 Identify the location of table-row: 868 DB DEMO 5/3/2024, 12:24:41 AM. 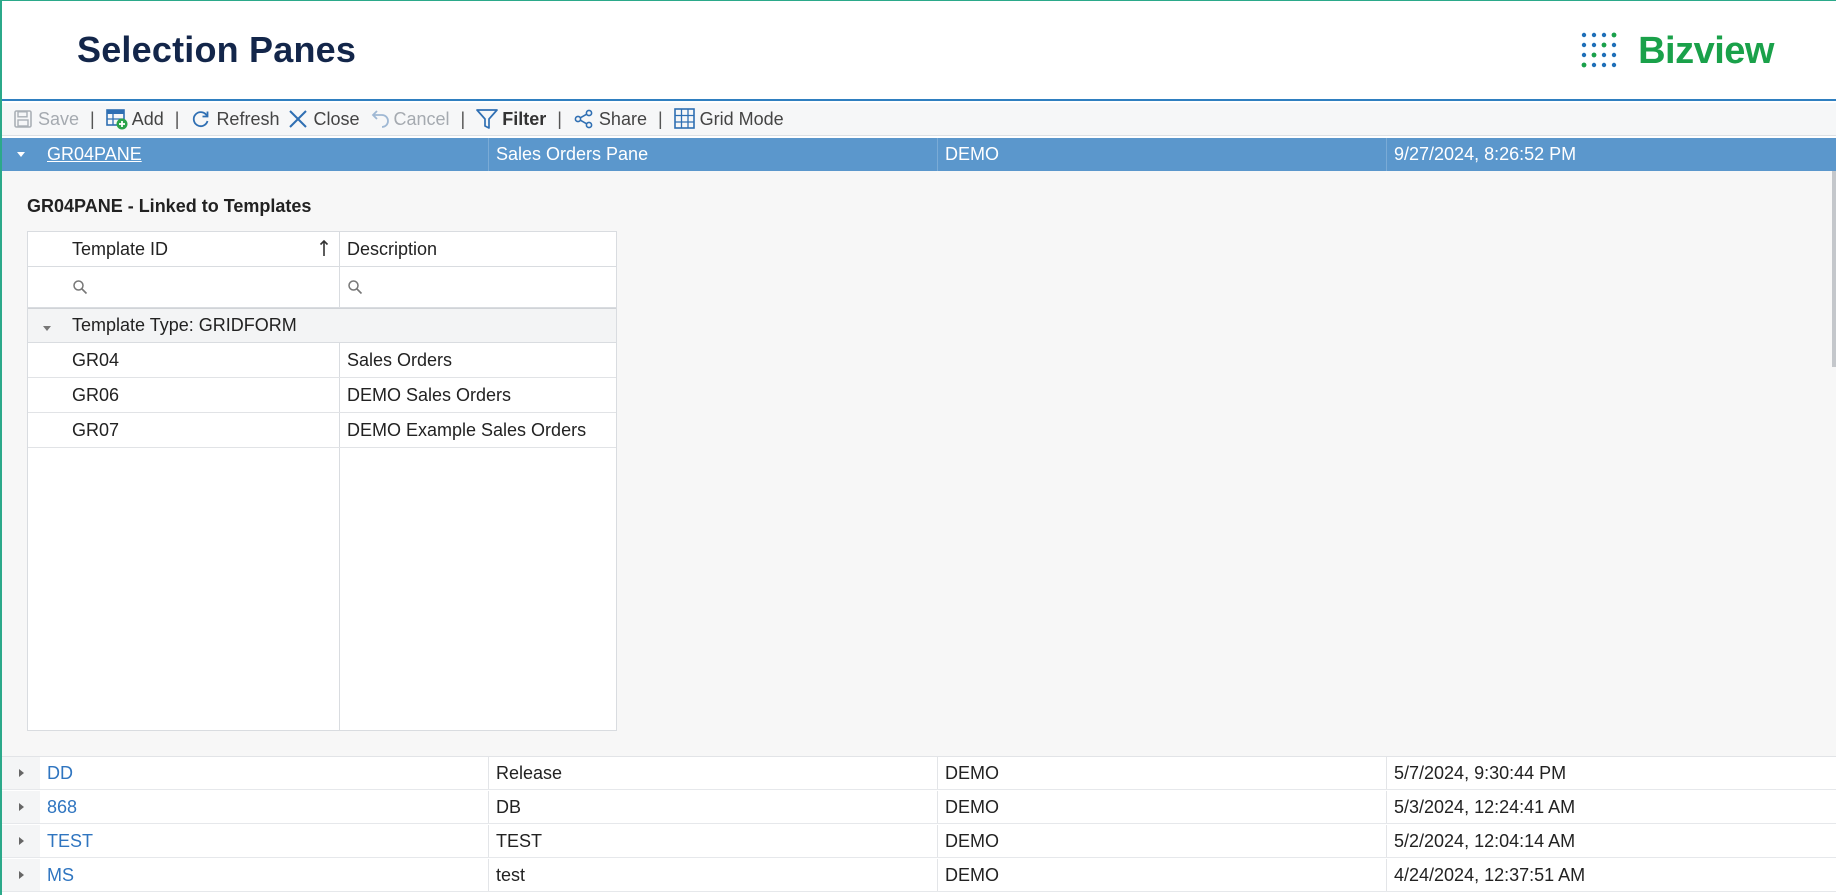
(919, 807).